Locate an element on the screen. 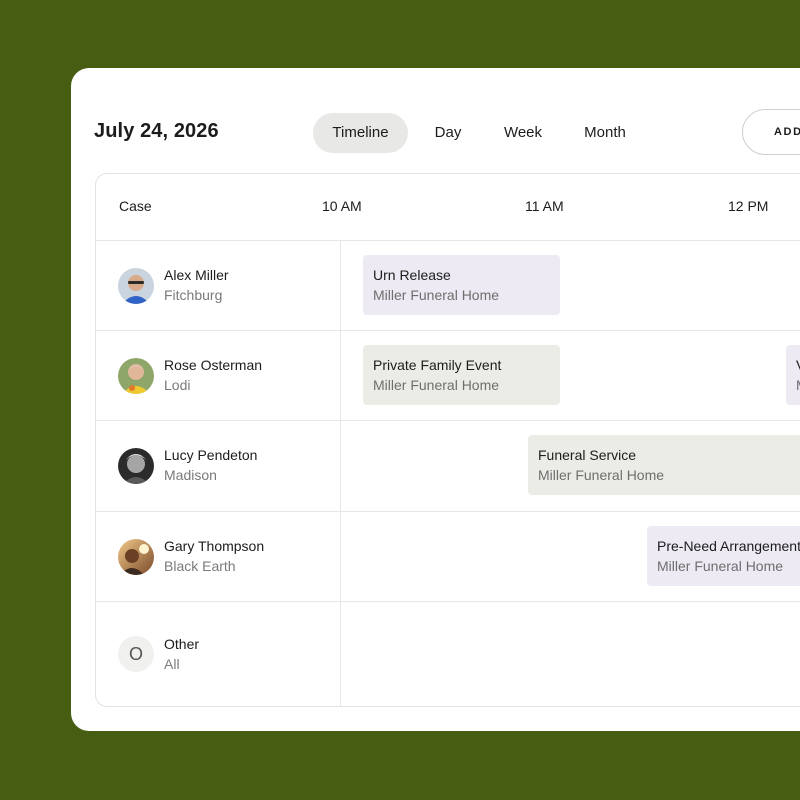 This screenshot has height=800, width=800. case-row: Rose Osterman Lodi is located at coordinates (218, 376).